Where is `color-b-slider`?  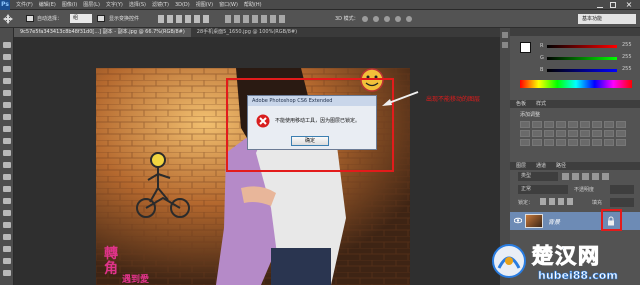 color-b-slider is located at coordinates (582, 70).